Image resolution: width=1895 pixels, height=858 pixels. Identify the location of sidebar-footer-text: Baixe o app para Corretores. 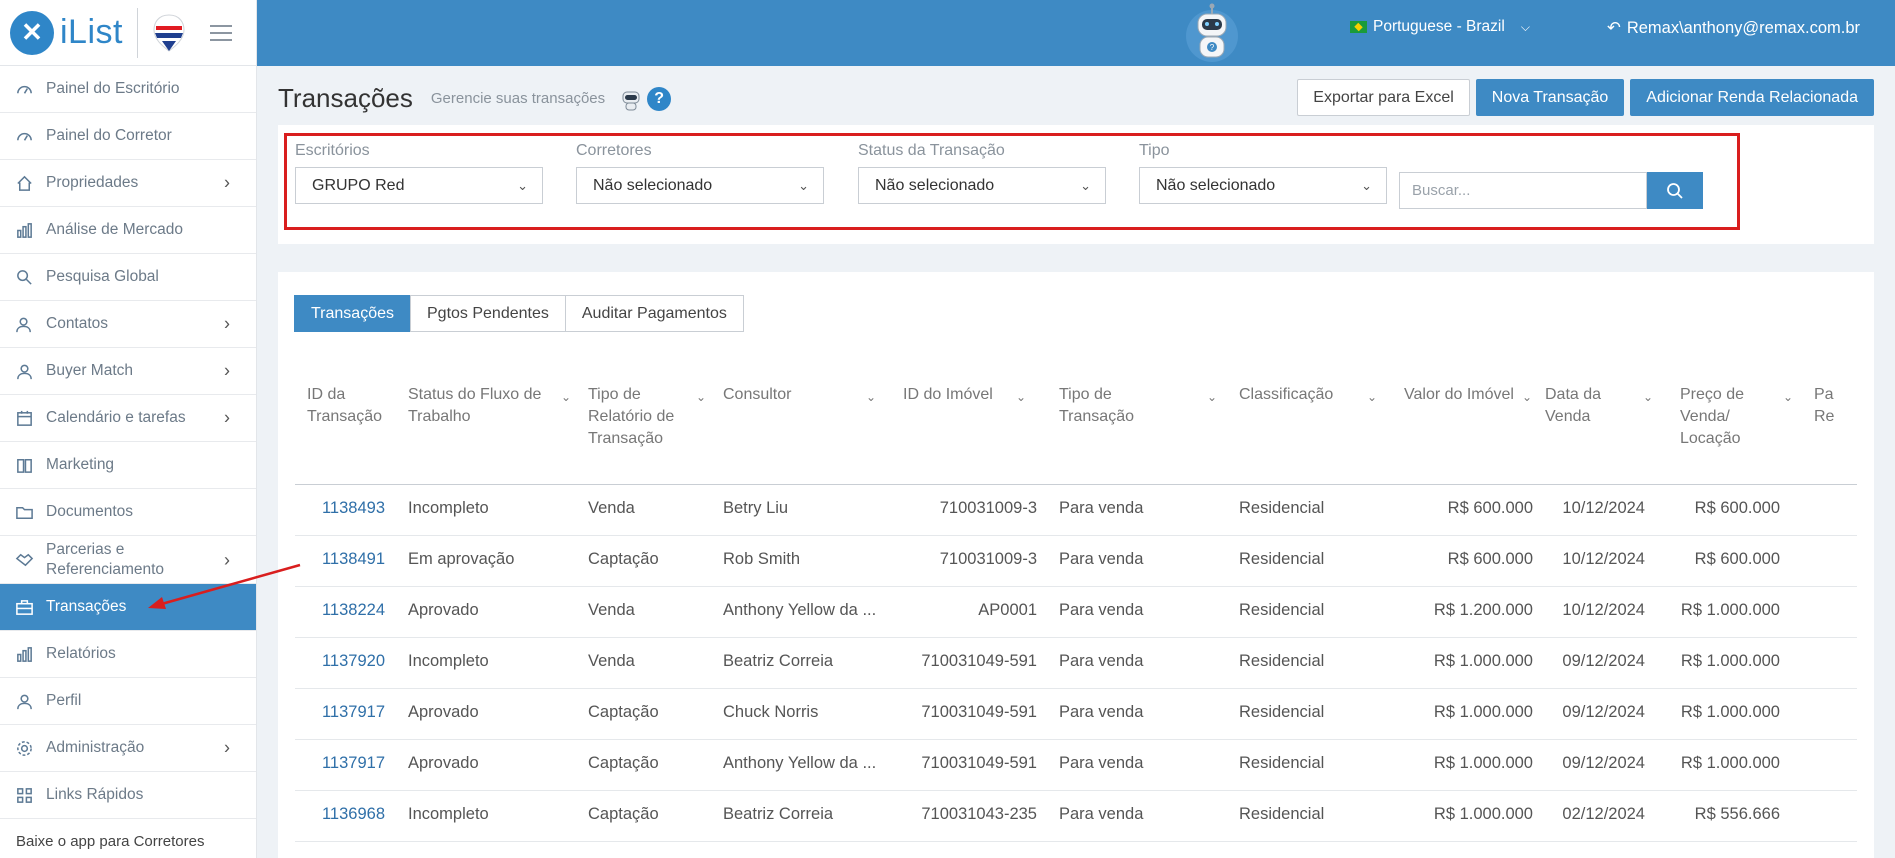
(128, 838).